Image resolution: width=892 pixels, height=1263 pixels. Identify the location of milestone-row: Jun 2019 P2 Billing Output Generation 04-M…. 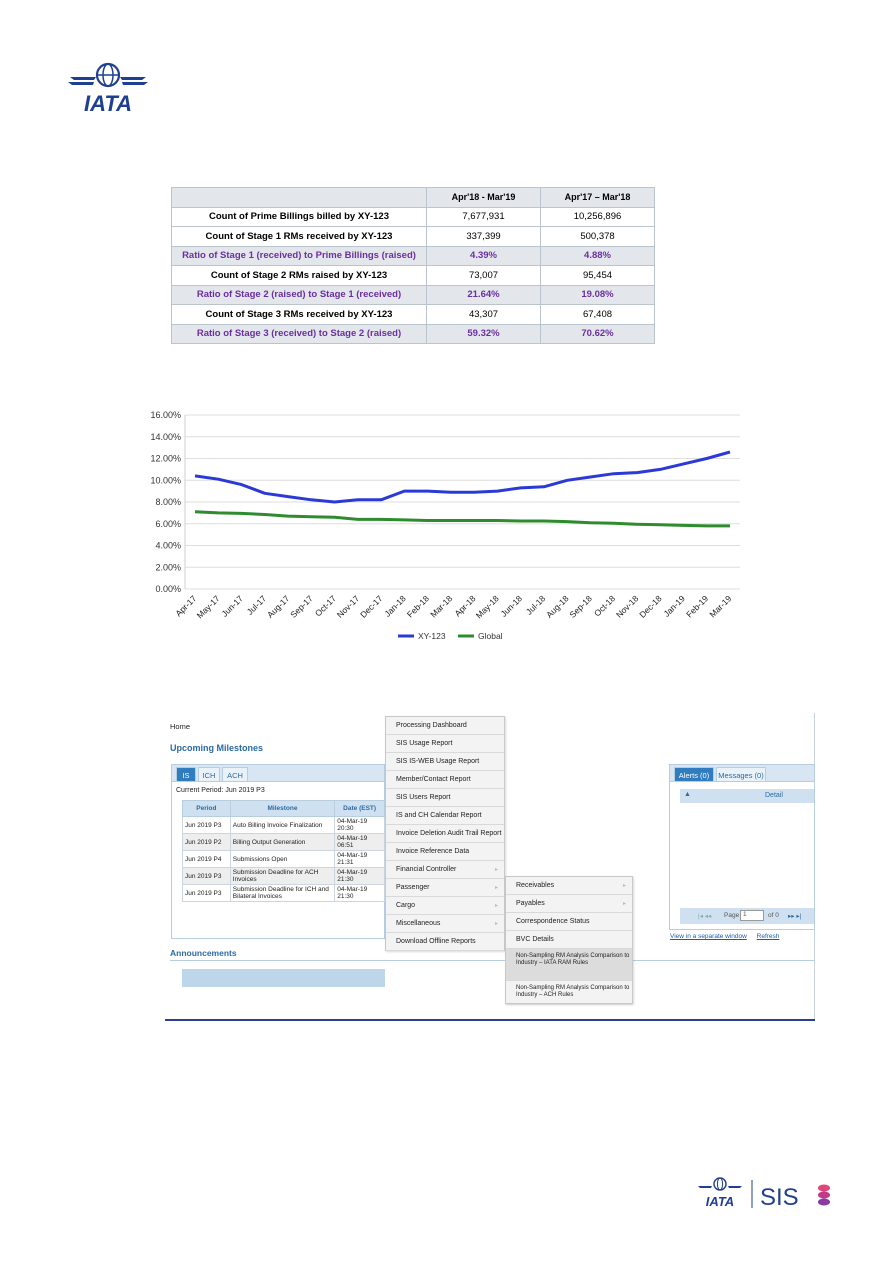
(283, 842).